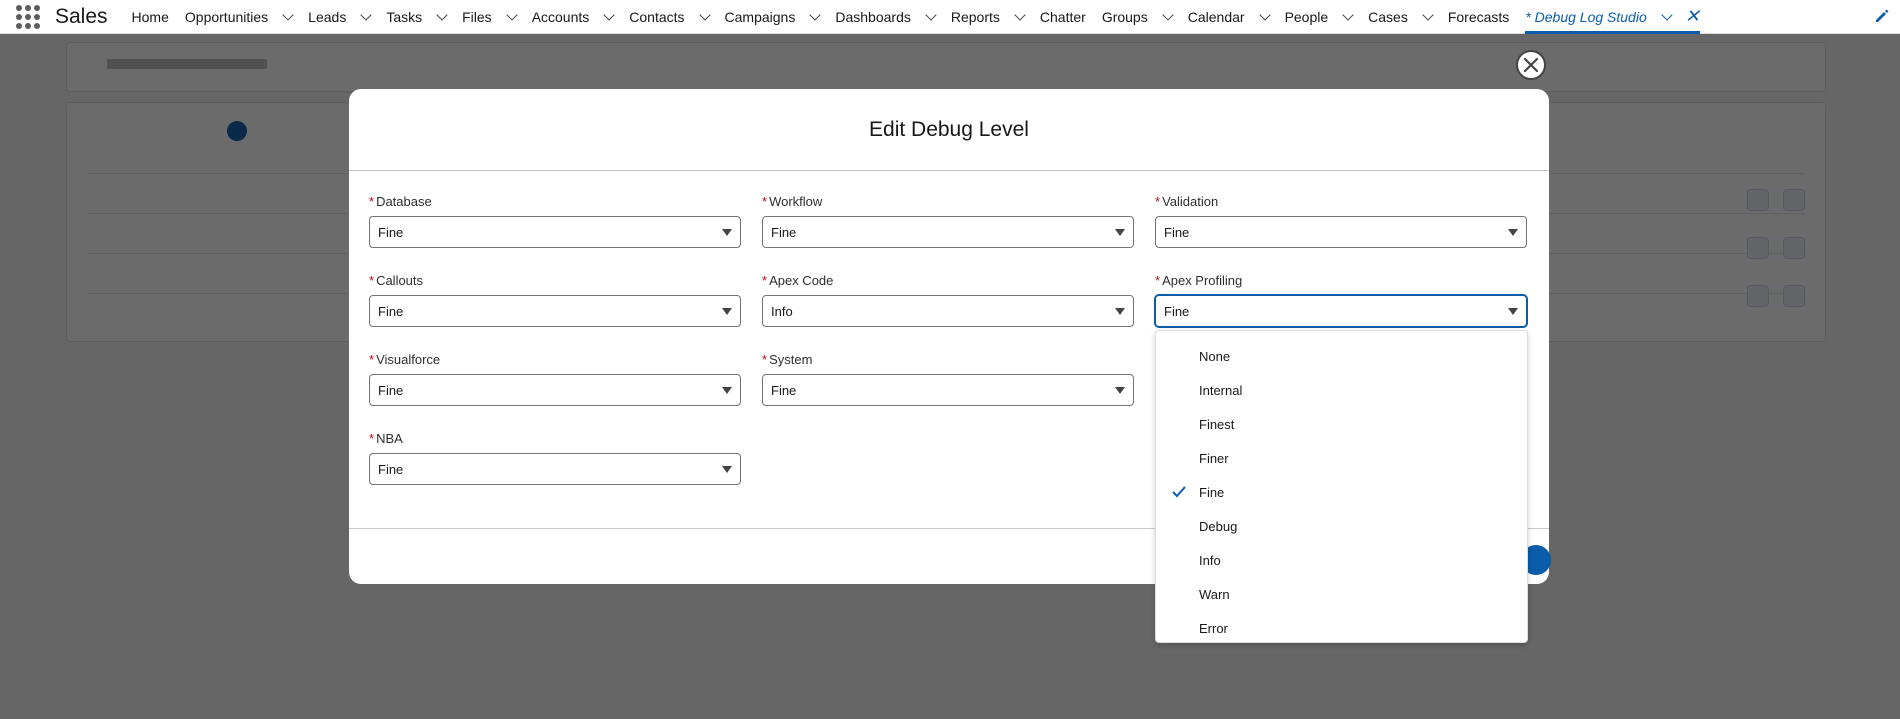  What do you see at coordinates (28, 16) in the screenshot?
I see `app-launcher-icon` at bounding box center [28, 16].